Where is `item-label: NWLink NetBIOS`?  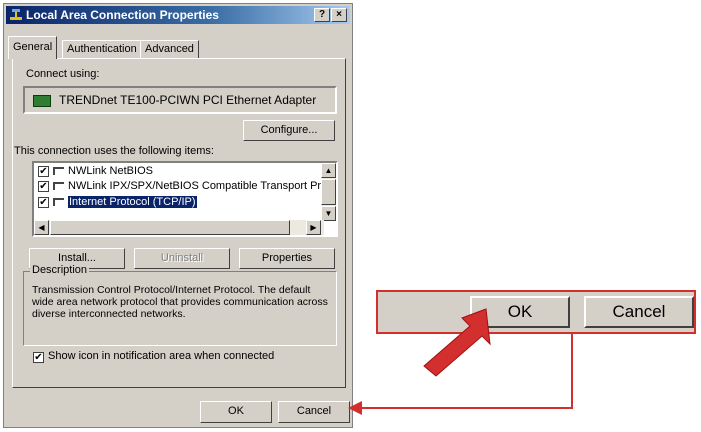 item-label: NWLink NetBIOS is located at coordinates (110, 171).